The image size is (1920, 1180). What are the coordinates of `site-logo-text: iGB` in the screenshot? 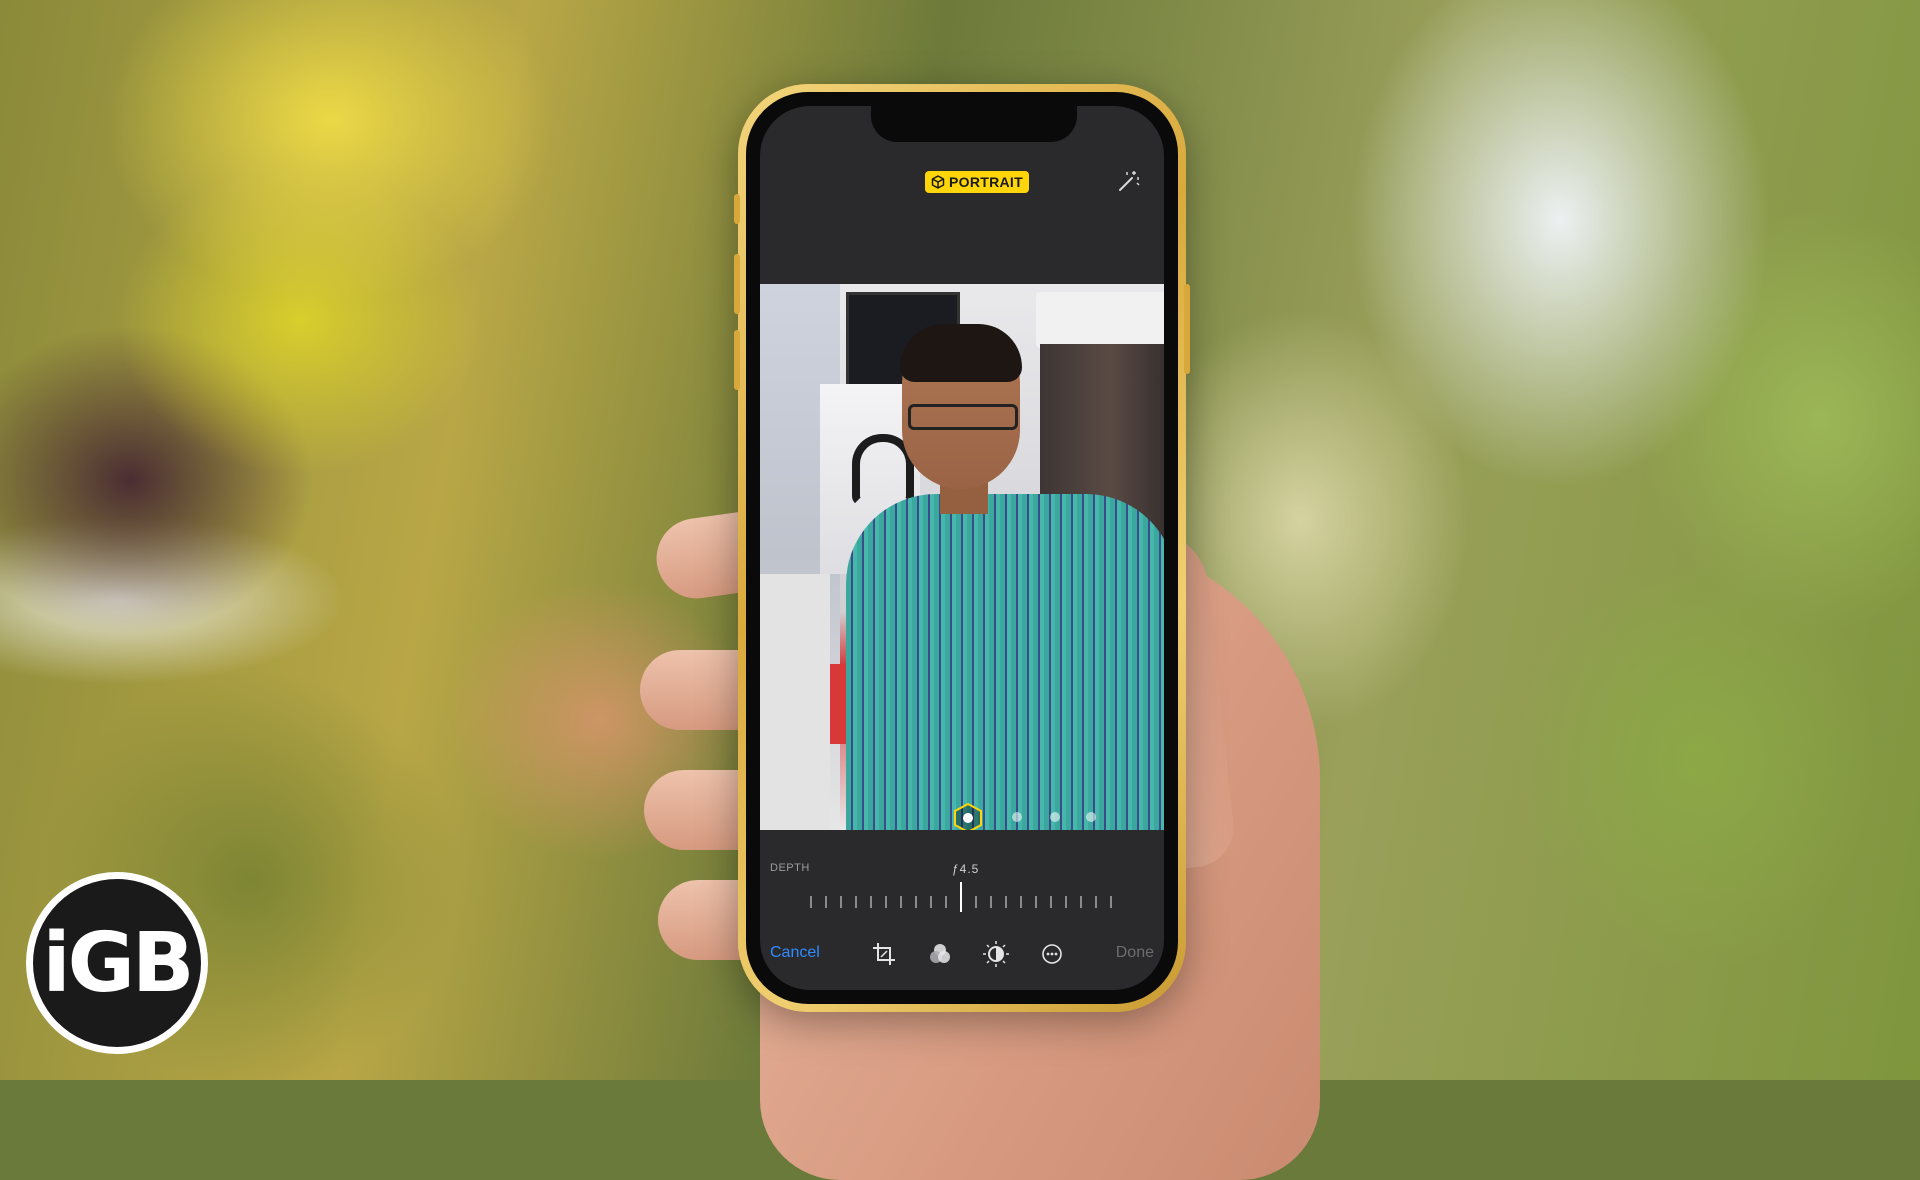 It's located at (117, 963).